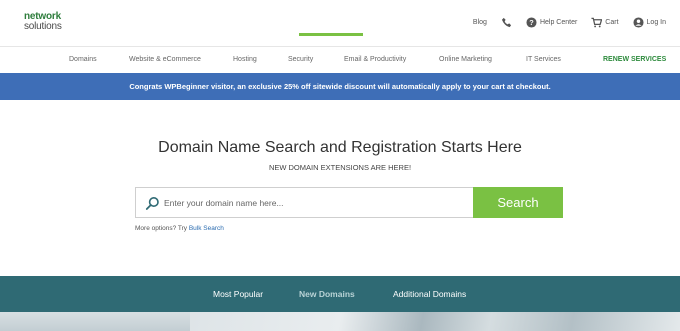 This screenshot has height=331, width=680. I want to click on nav-renew-services: RENEW SERVICES, so click(634, 59).